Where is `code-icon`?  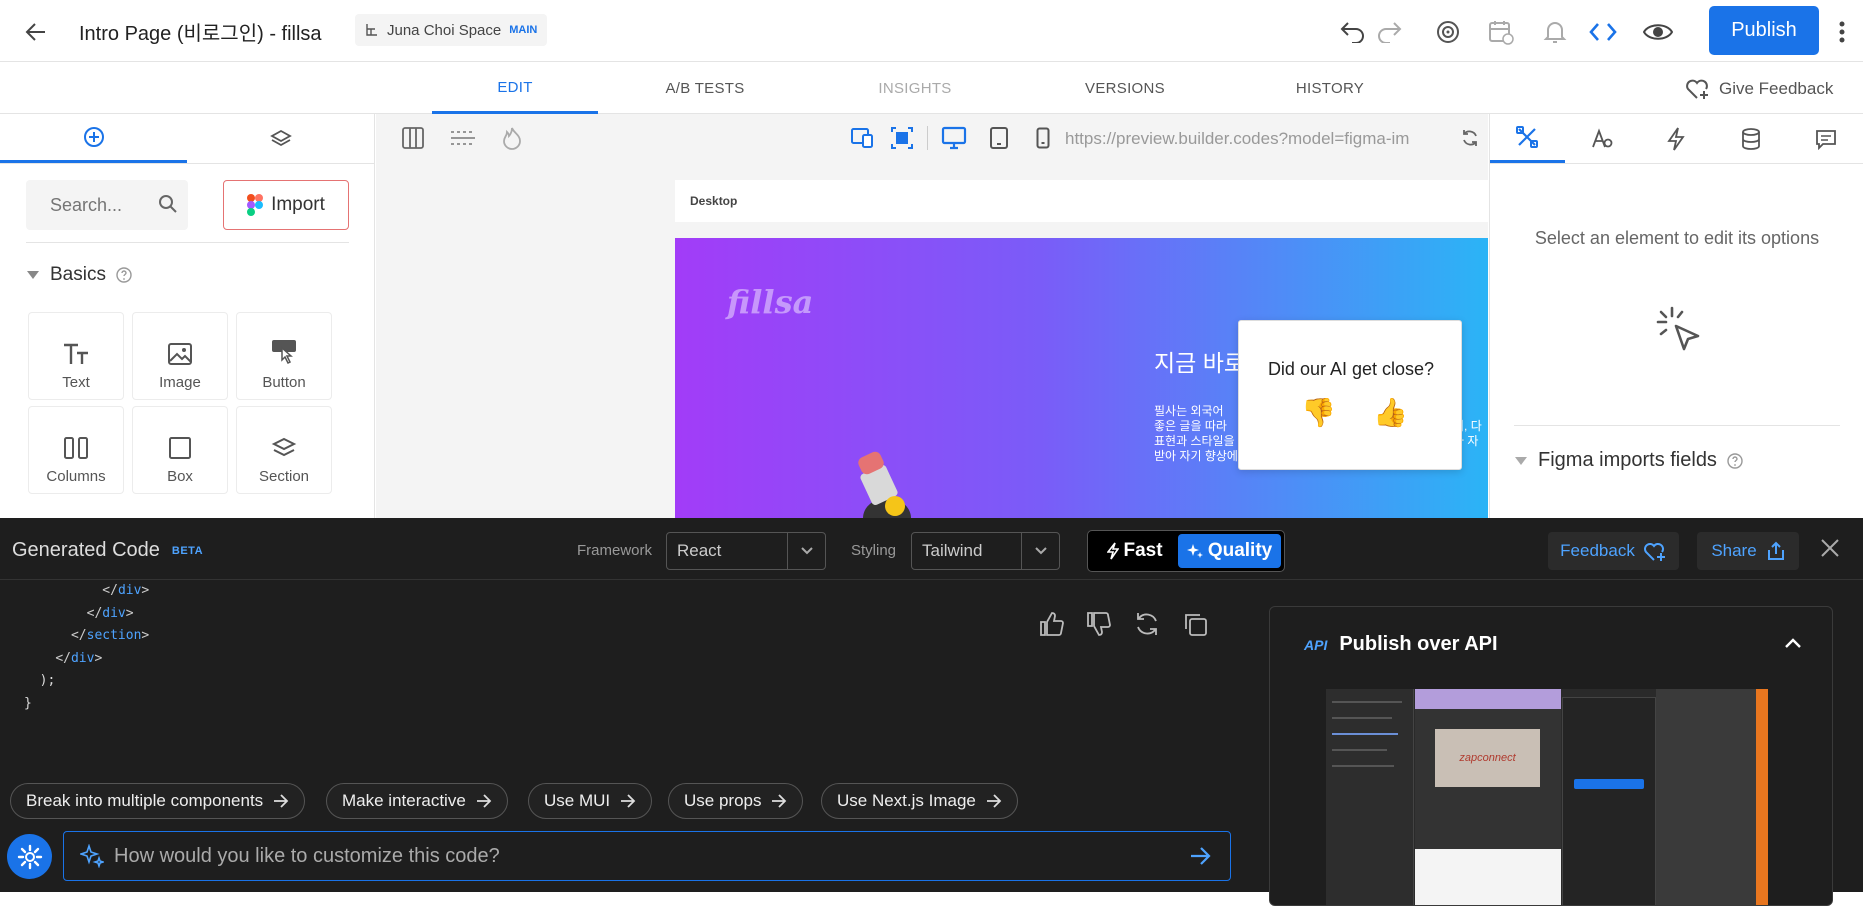
code-icon is located at coordinates (1603, 32).